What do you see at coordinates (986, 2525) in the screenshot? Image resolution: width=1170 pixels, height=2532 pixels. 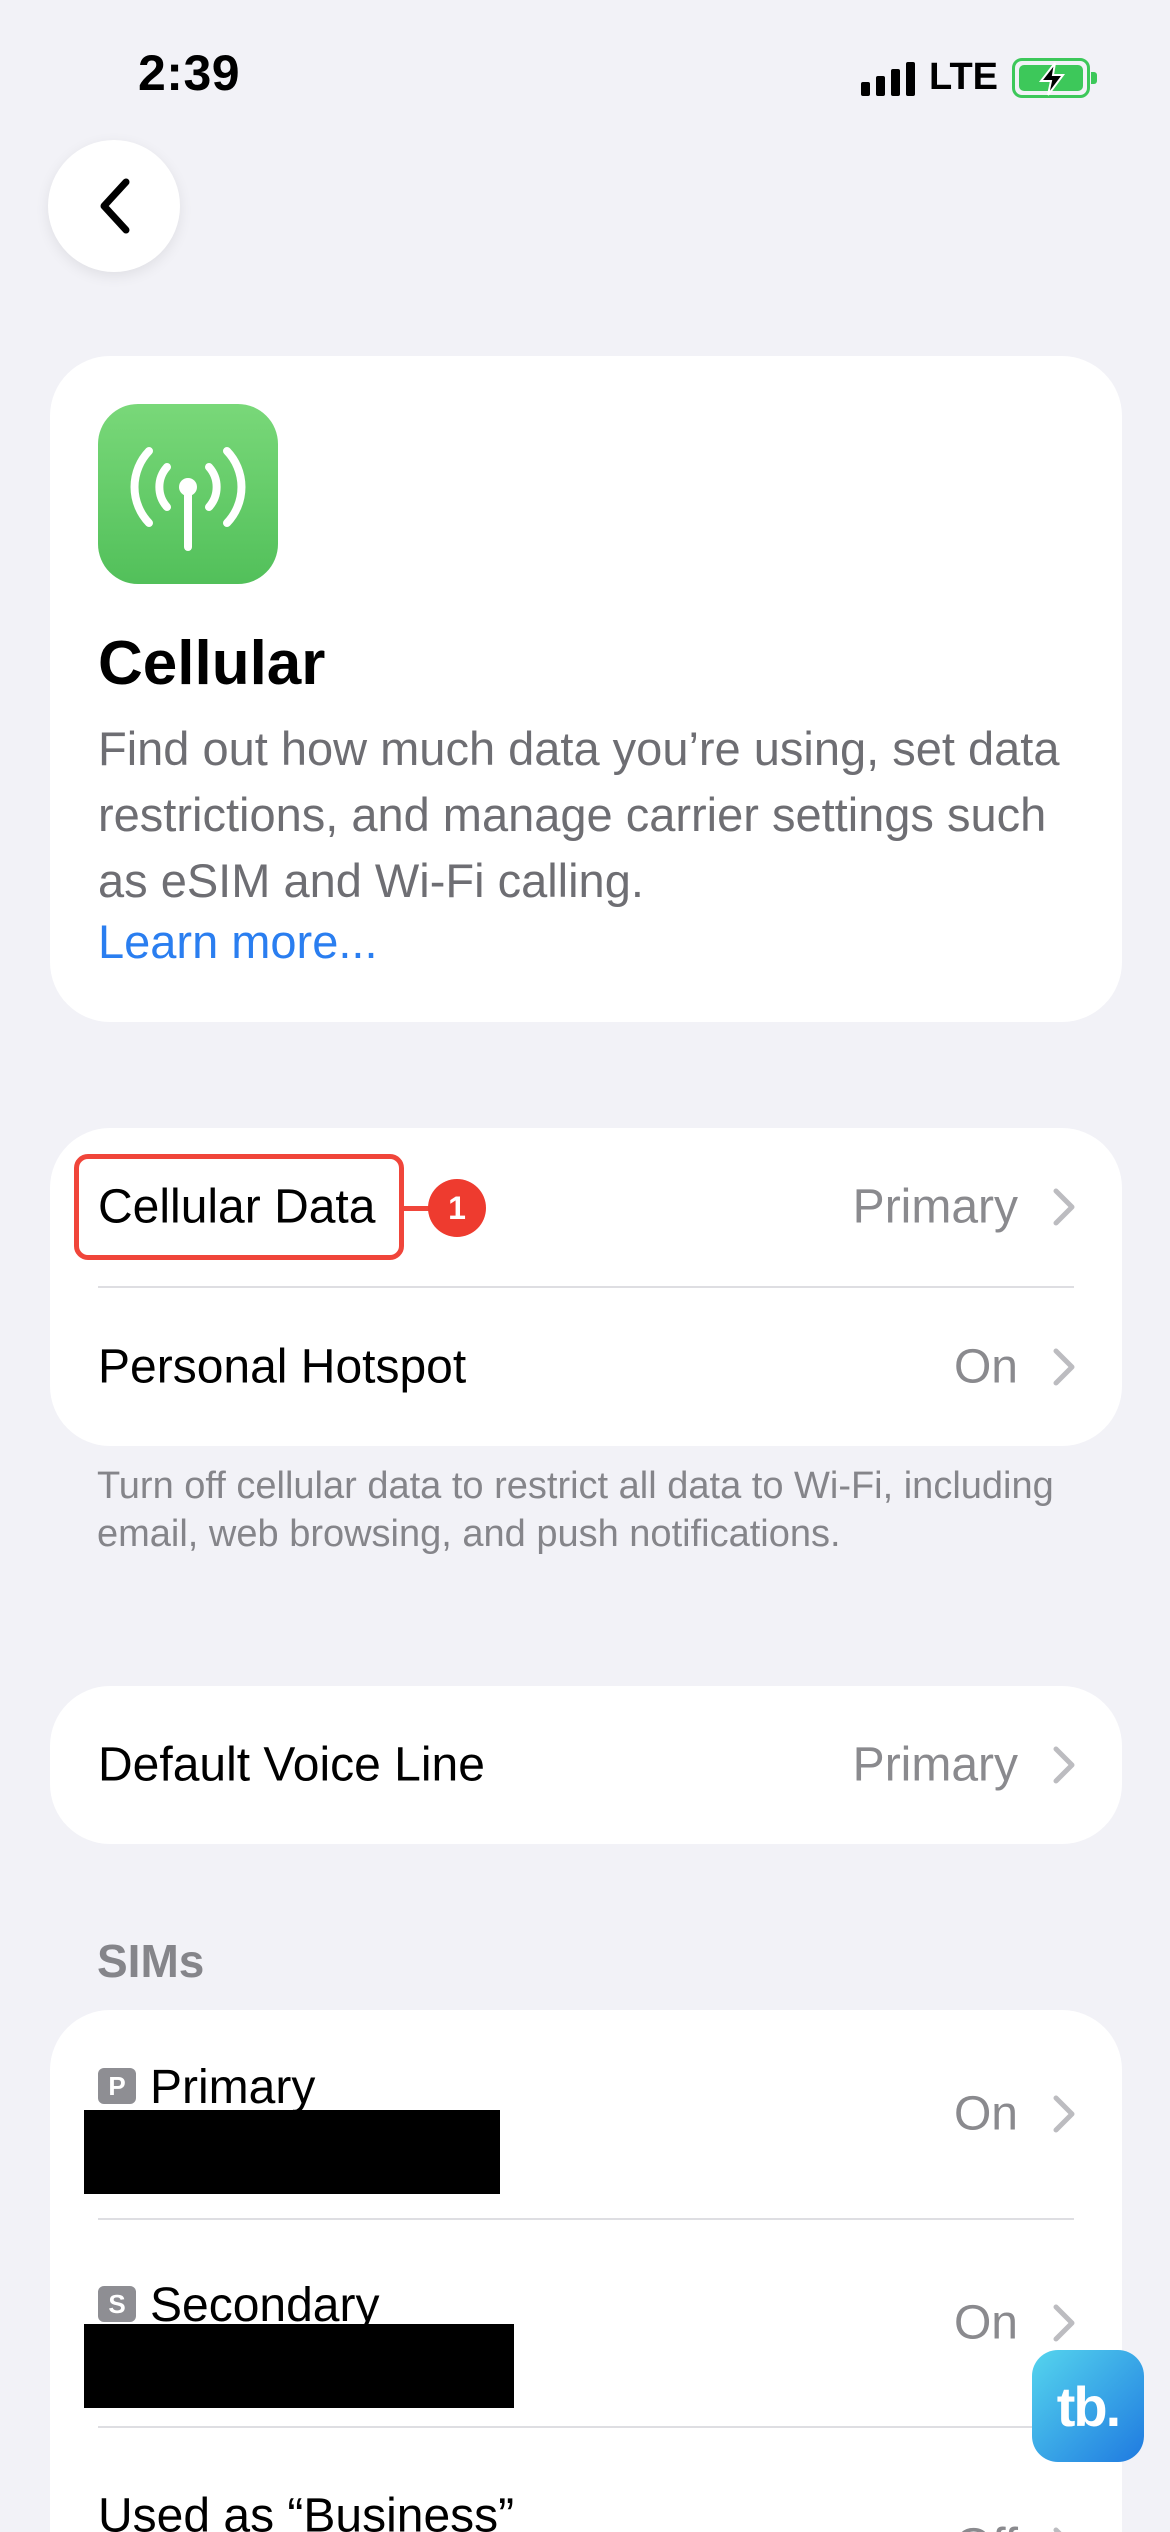 I see `row-value: Off` at bounding box center [986, 2525].